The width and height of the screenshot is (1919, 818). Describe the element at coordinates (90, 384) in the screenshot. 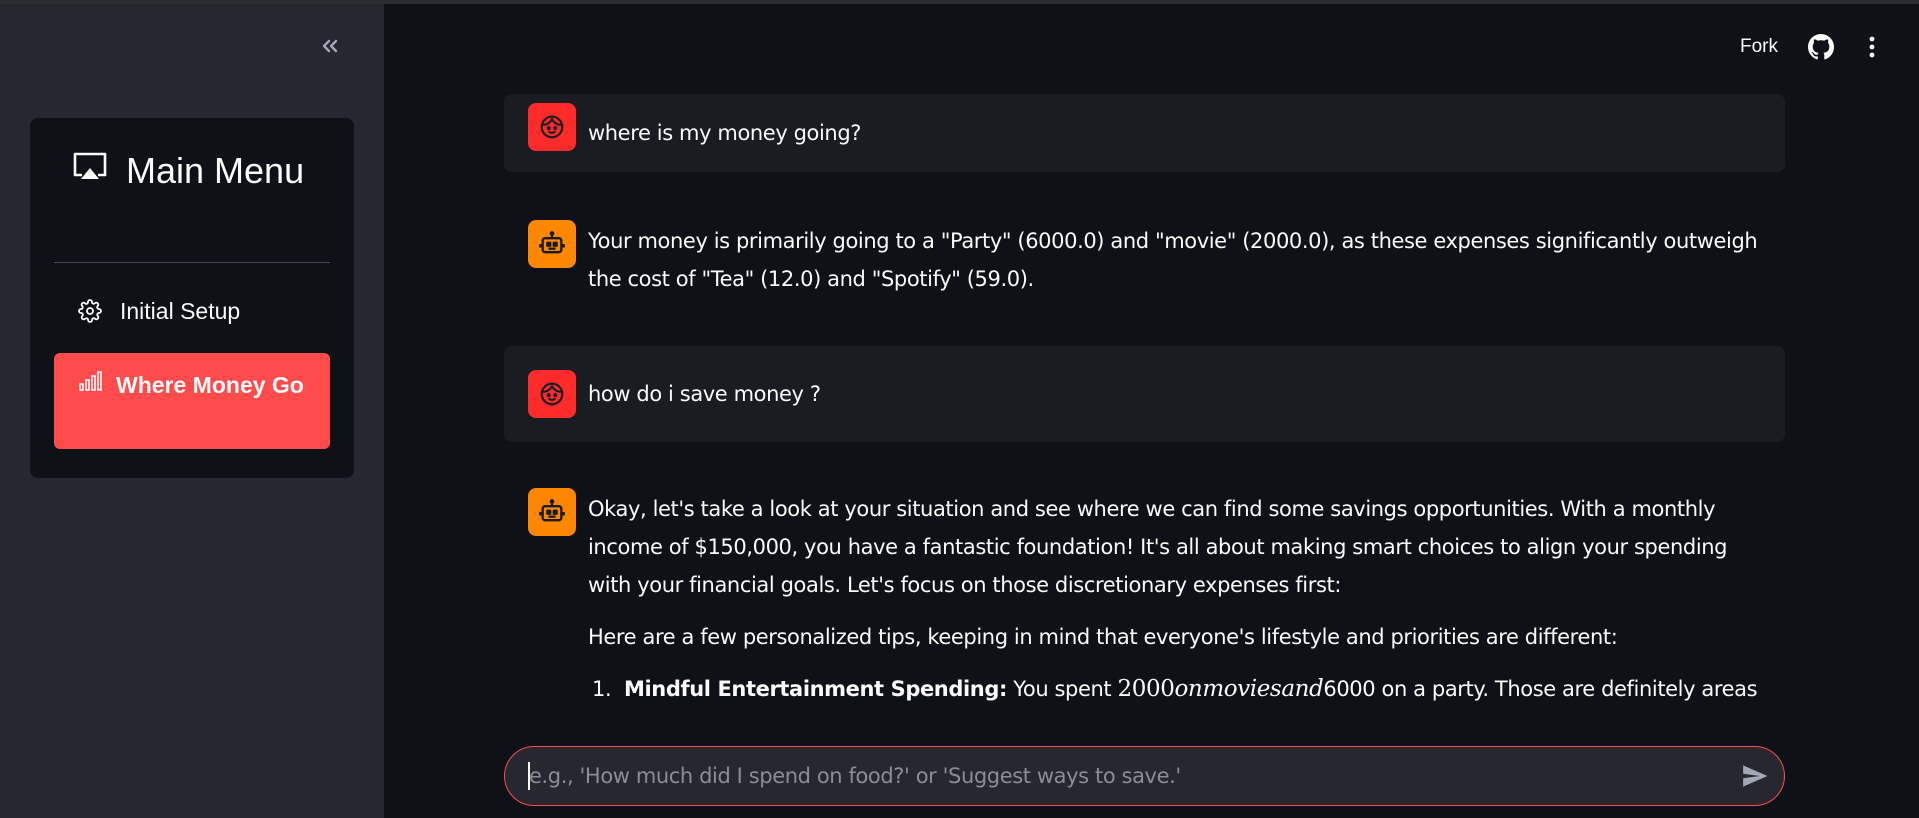

I see `bar-chart-icon` at that location.